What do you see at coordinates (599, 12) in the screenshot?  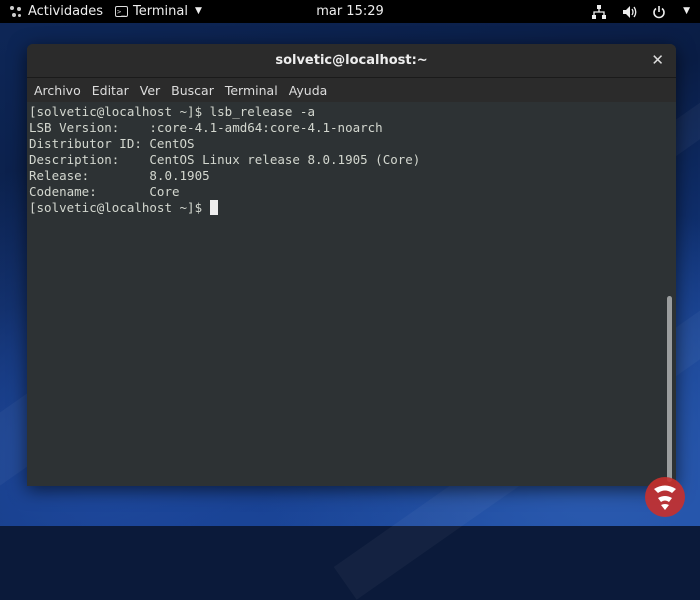 I see `network-icon` at bounding box center [599, 12].